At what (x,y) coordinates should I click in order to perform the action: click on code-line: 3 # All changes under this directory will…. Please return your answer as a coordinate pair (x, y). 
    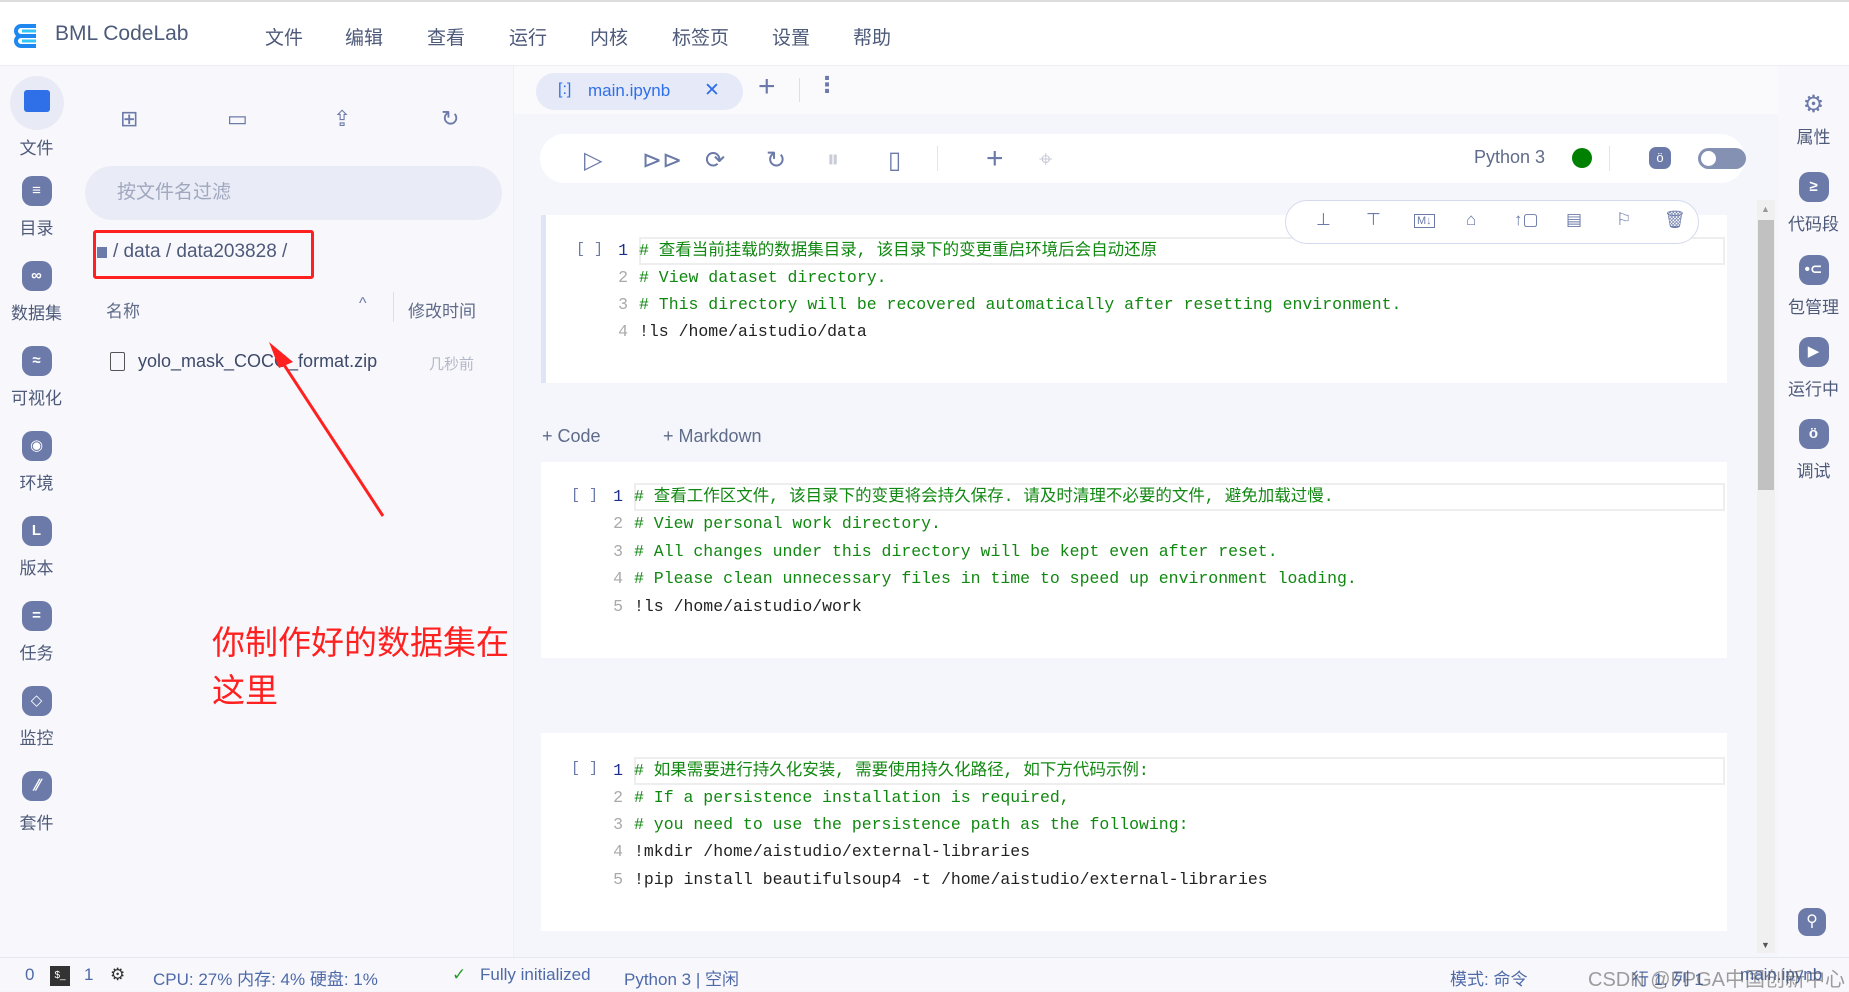
    Looking at the image, I should click on (1134, 551).